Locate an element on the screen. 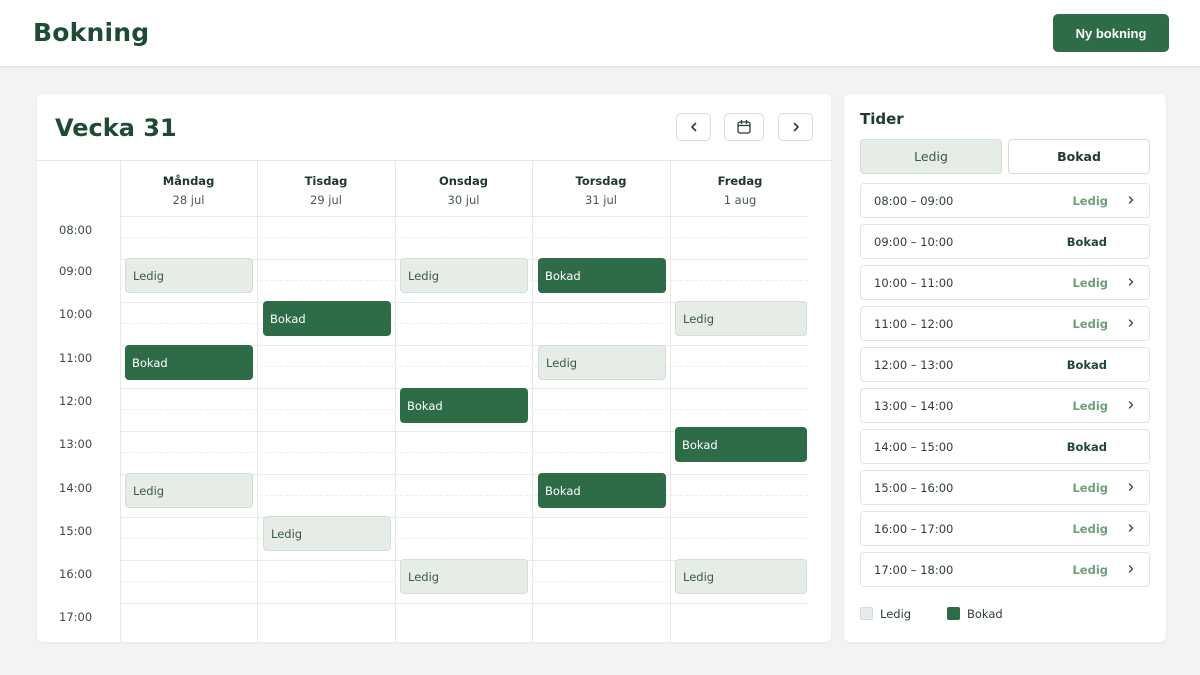 The width and height of the screenshot is (1200, 675). day-header-monday: Måndag 28 jul is located at coordinates (188, 188).